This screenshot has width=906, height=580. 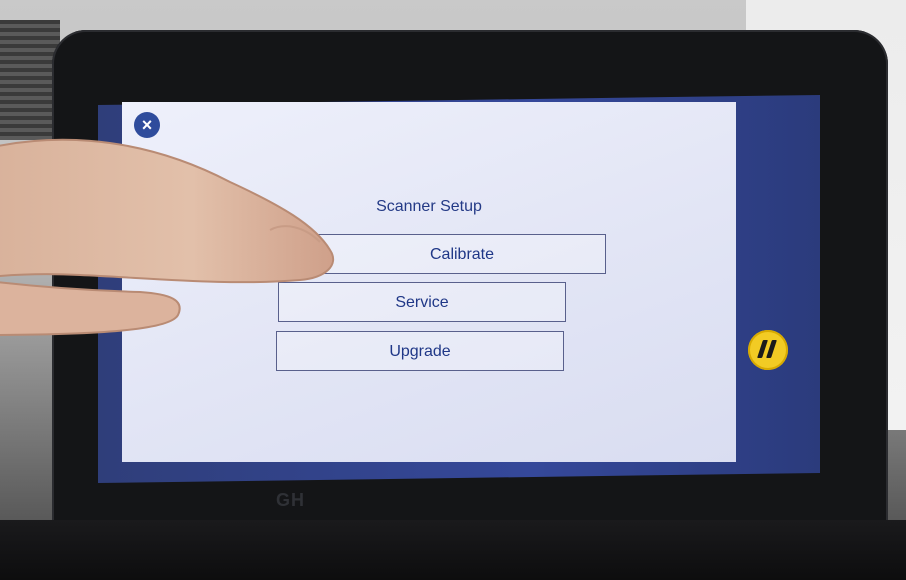 I want to click on upgrade-label: Upgrade, so click(x=420, y=351).